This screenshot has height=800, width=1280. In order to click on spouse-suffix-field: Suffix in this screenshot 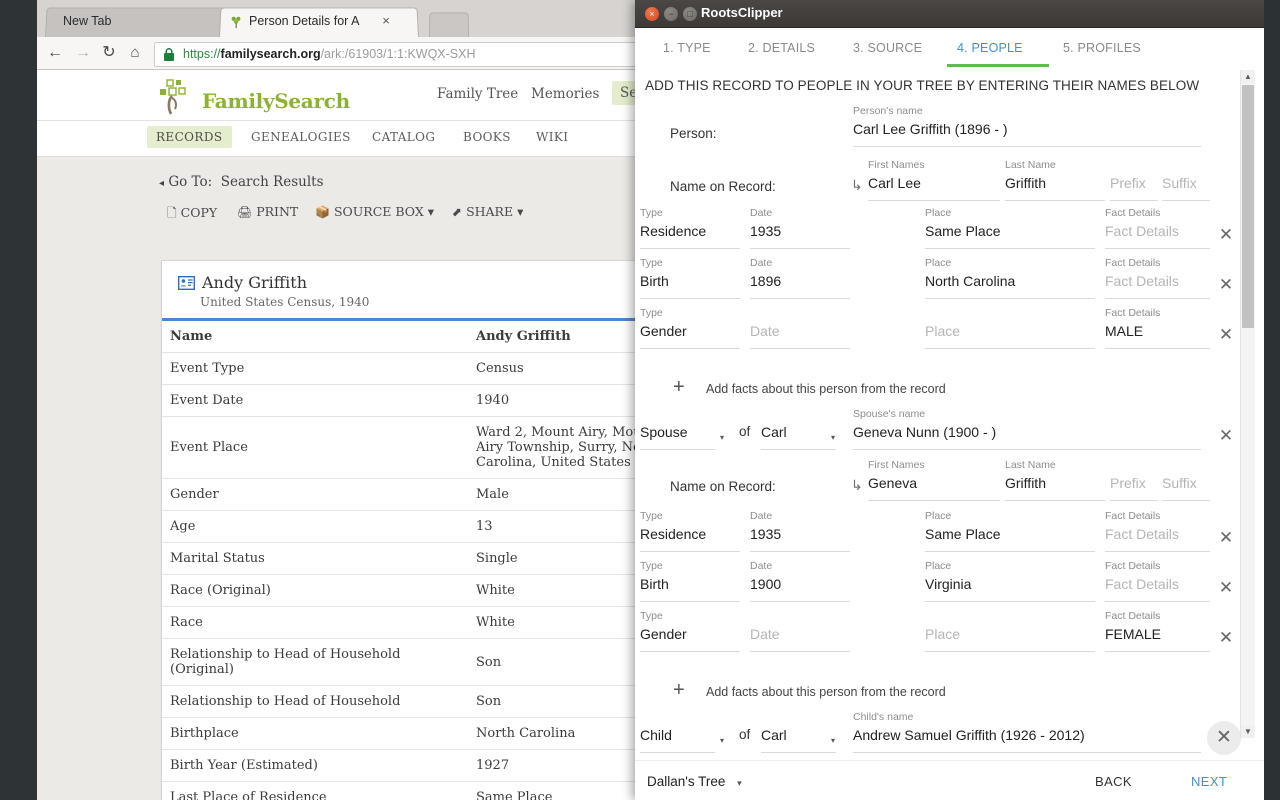, I will do `click(1186, 487)`.